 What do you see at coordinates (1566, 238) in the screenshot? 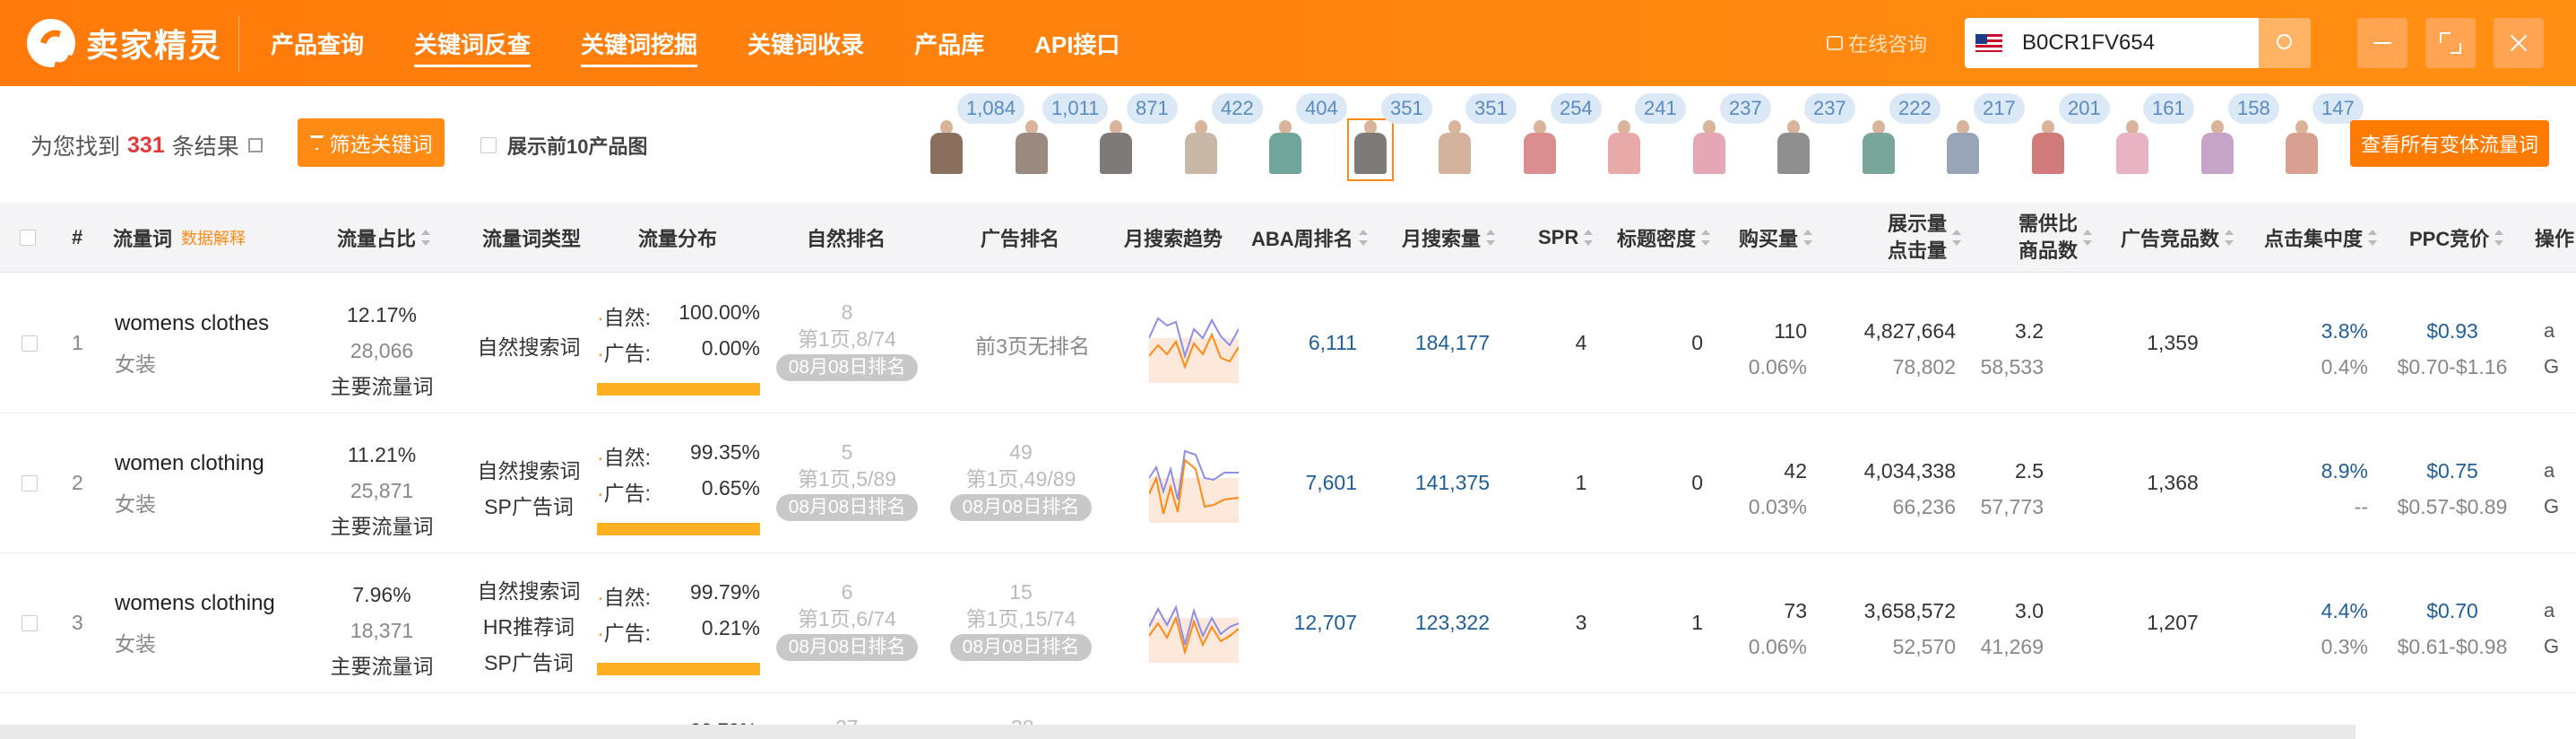
I see `col-spr: SPR` at bounding box center [1566, 238].